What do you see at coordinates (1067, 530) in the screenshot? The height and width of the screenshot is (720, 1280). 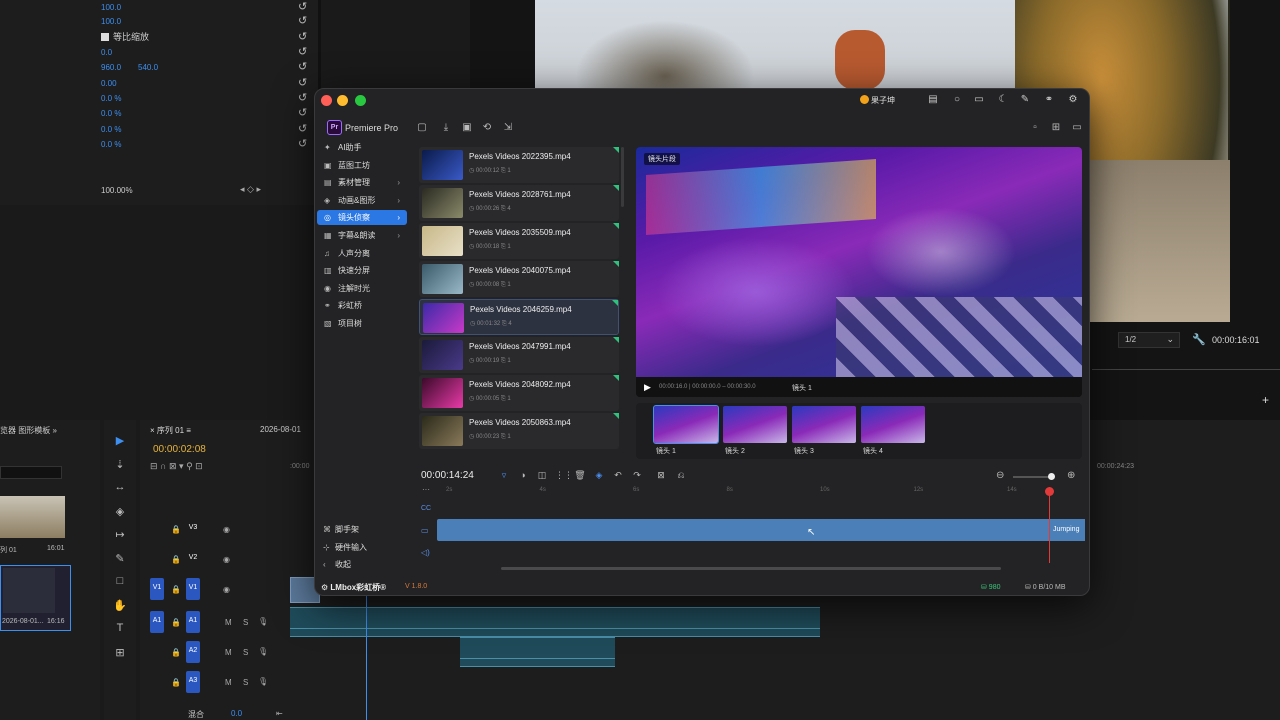 I see `clip-jumping: Jumping` at bounding box center [1067, 530].